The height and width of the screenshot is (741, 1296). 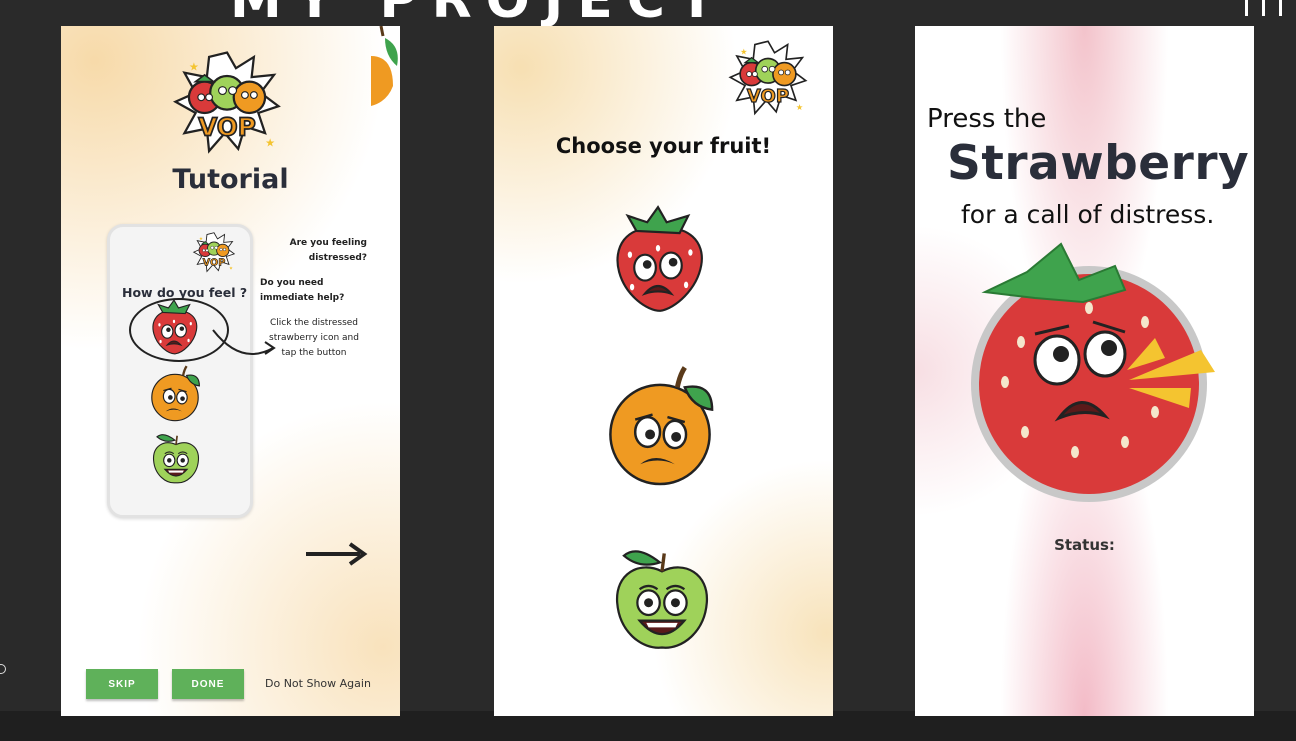 What do you see at coordinates (384, 66) in the screenshot?
I see `corner-orange-icon` at bounding box center [384, 66].